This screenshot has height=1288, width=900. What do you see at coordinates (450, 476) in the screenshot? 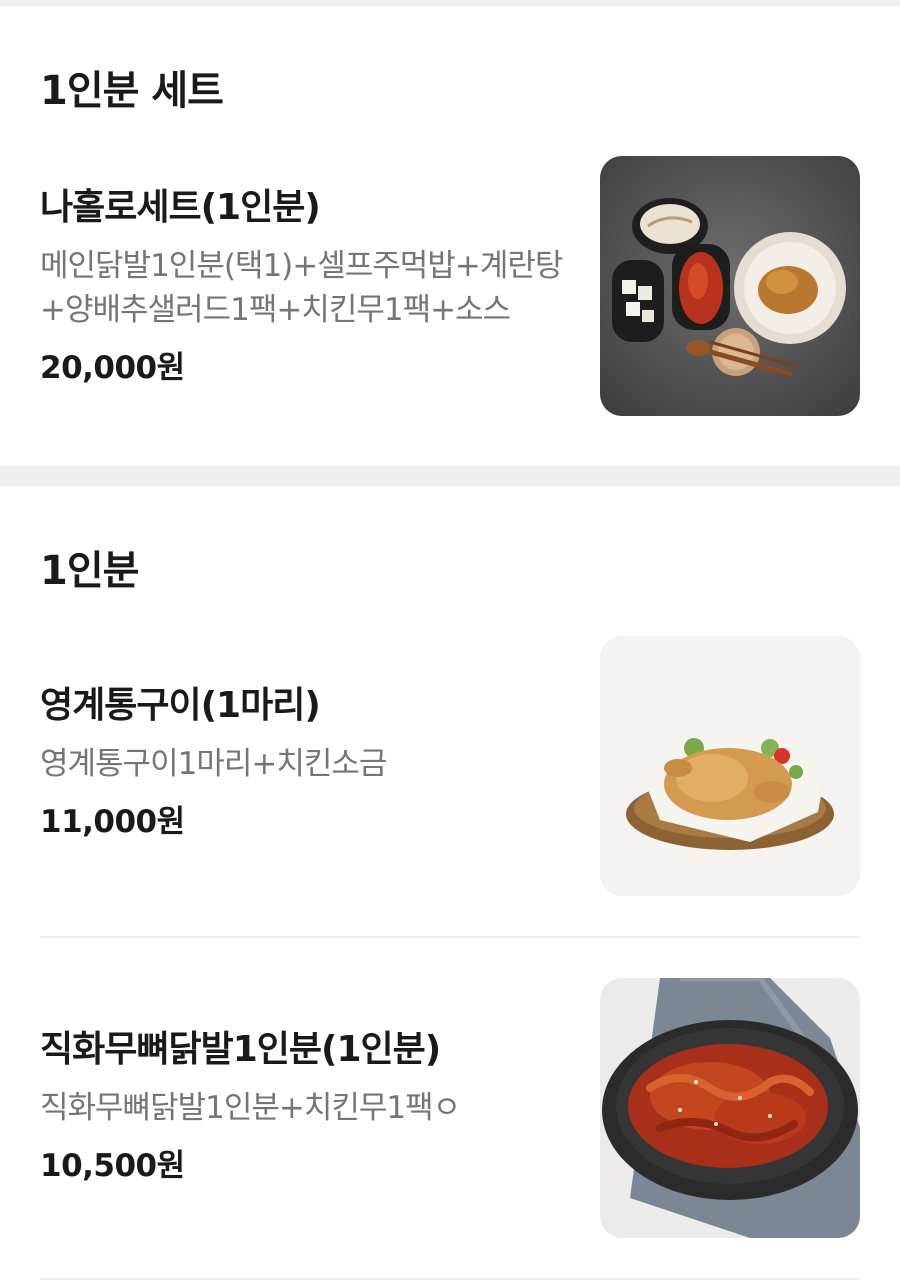
I see `section-divider` at bounding box center [450, 476].